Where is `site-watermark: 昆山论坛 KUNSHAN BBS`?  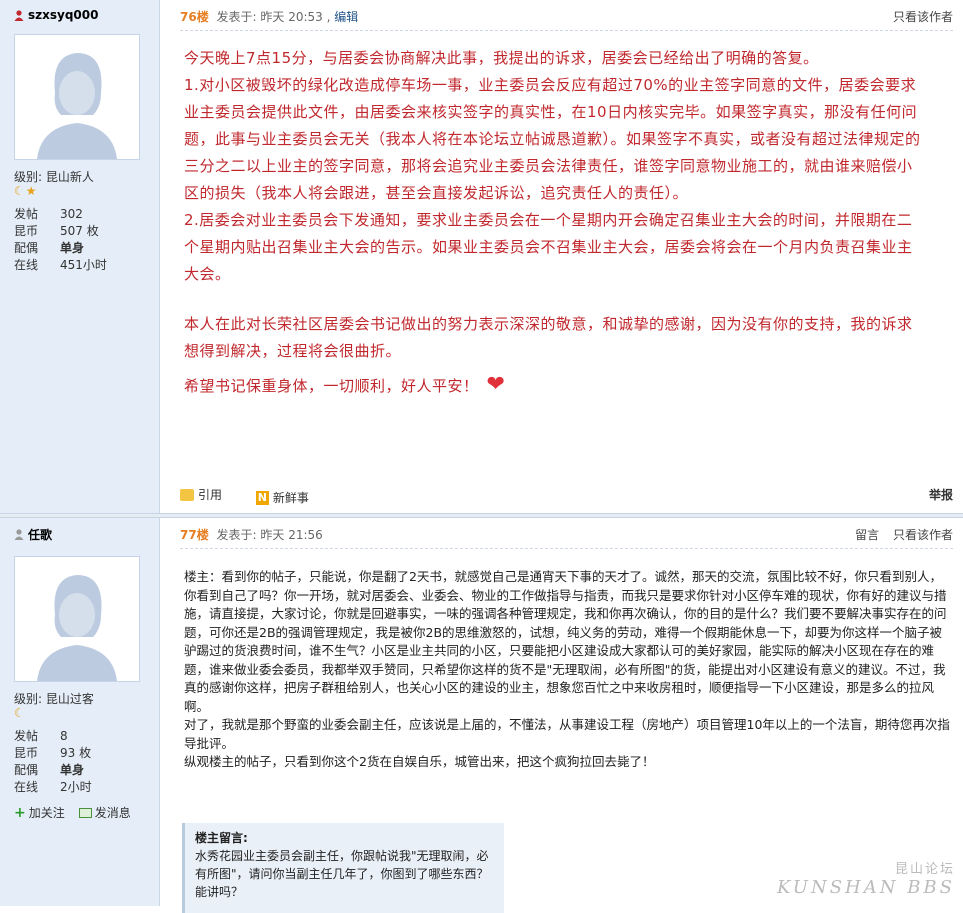 site-watermark: 昆山论坛 KUNSHAN BBS is located at coordinates (866, 878).